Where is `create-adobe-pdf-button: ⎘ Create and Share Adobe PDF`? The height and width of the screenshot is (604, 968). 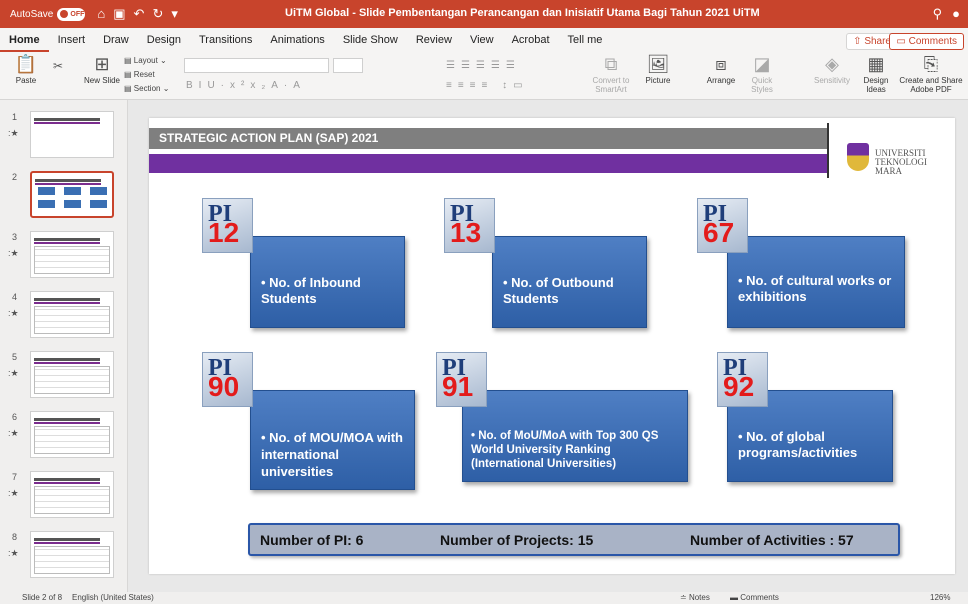 create-adobe-pdf-button: ⎘ Create and Share Adobe PDF is located at coordinates (931, 74).